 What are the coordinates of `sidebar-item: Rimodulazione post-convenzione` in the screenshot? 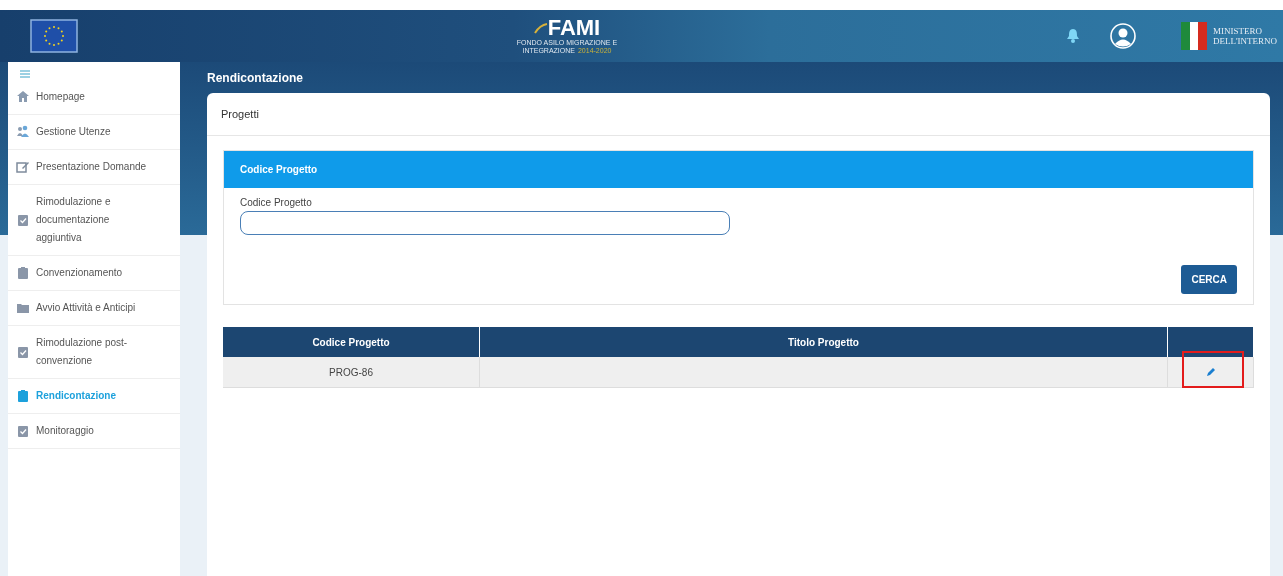 It's located at (94, 352).